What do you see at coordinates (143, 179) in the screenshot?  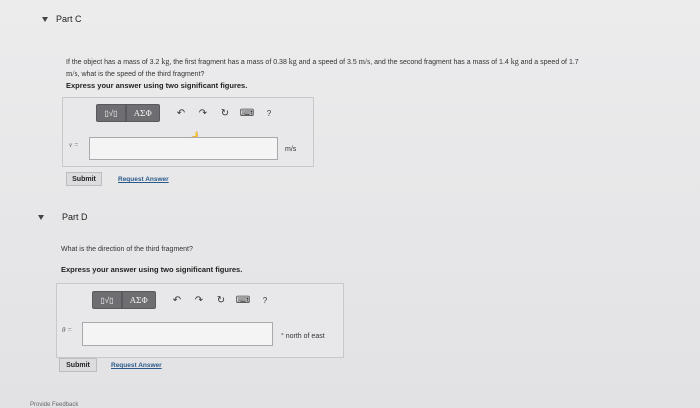 I see `part-c-request-answer-link: Request Answer` at bounding box center [143, 179].